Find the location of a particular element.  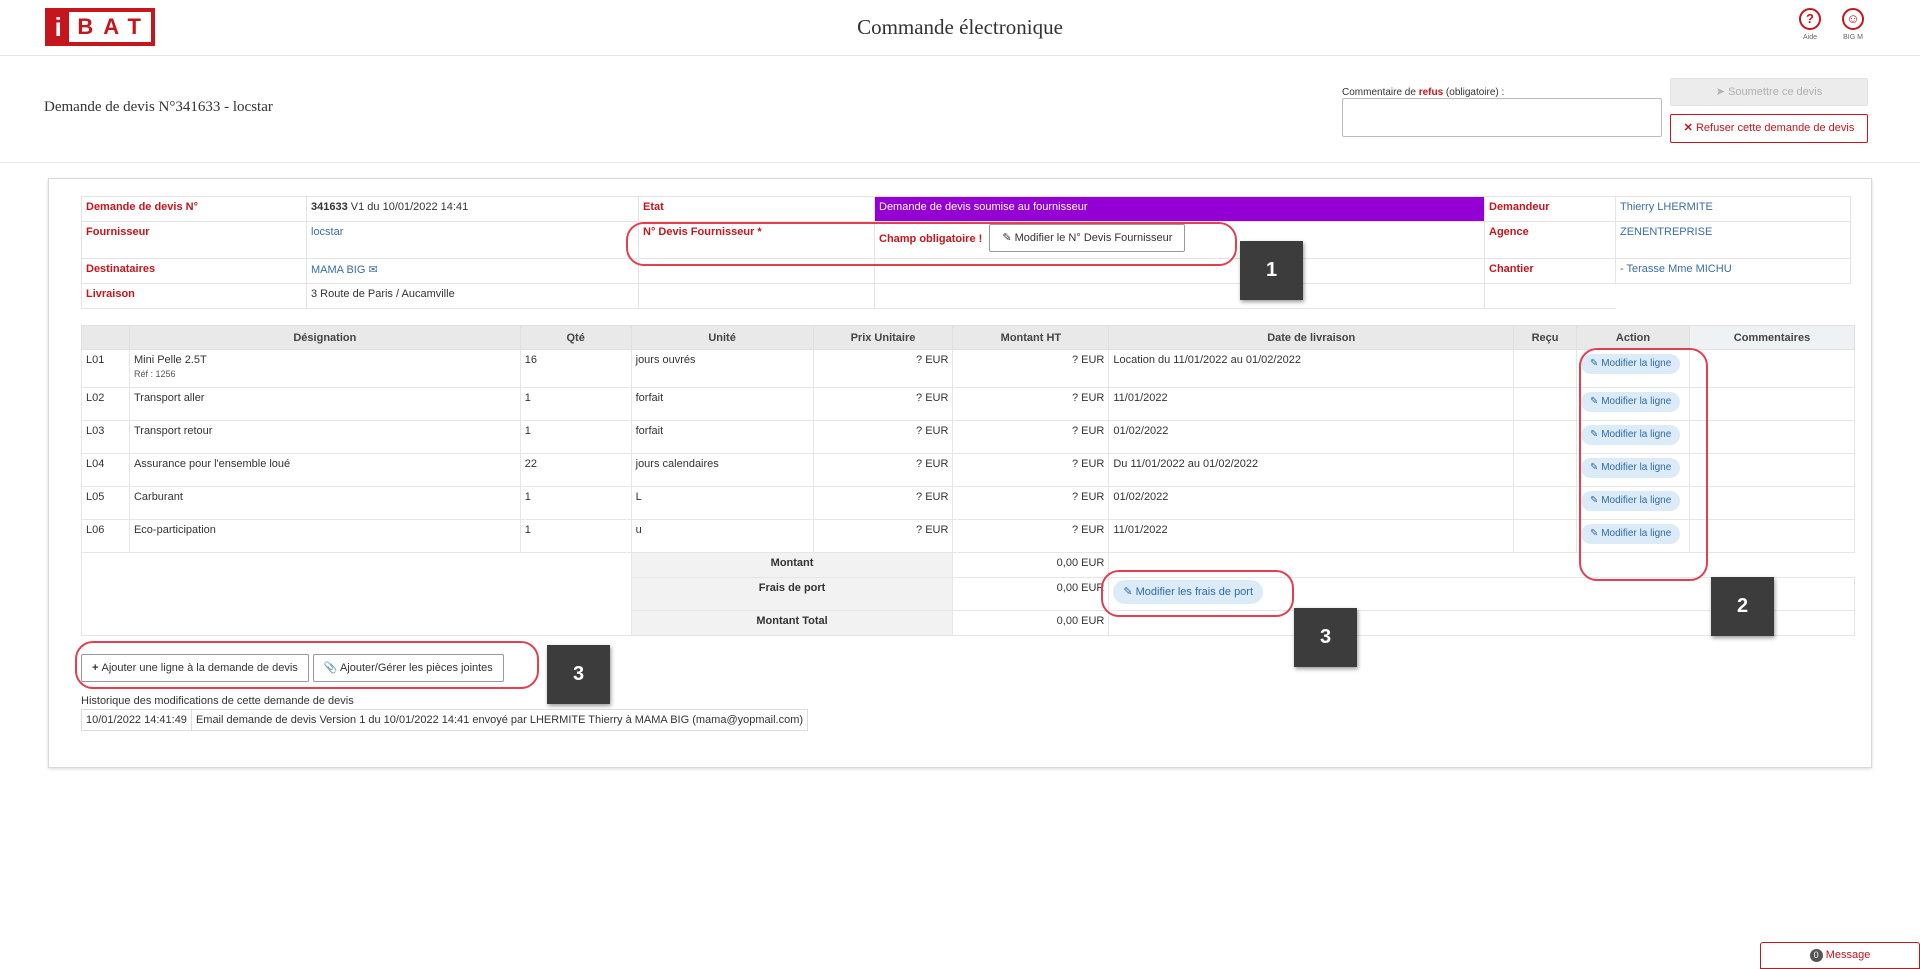

annotation-badge-2: 2 is located at coordinates (1742, 606).